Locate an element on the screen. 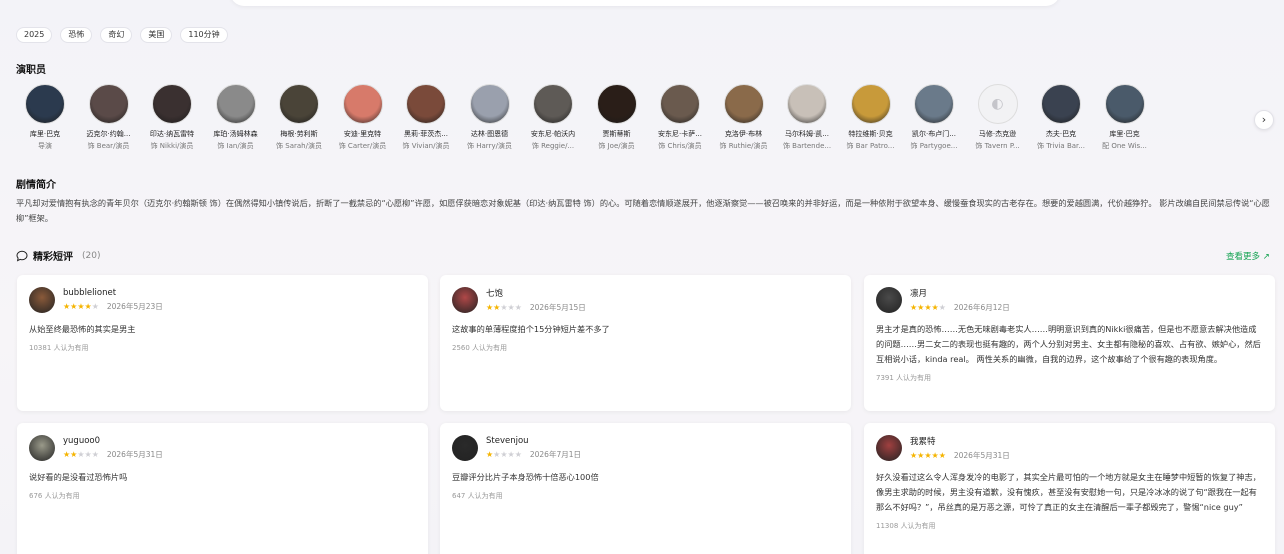 The height and width of the screenshot is (554, 1284). cast-member: 贾斯蒂斯饰 Joe/演员 is located at coordinates (617, 117).